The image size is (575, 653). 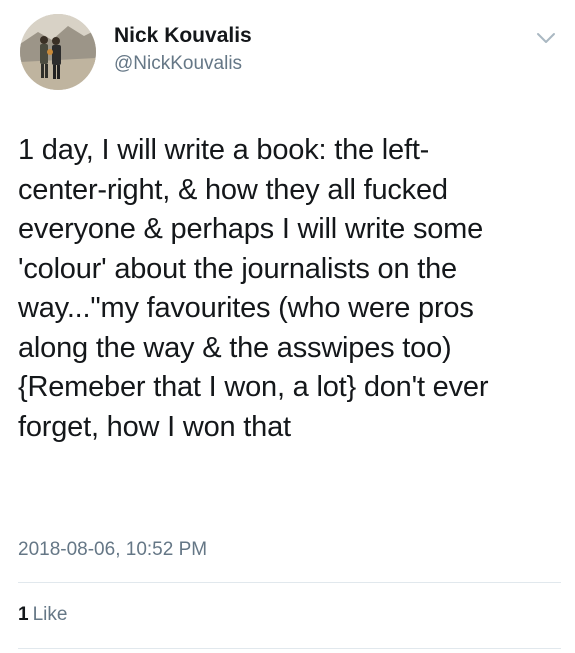 I want to click on avatar, so click(x=58, y=52).